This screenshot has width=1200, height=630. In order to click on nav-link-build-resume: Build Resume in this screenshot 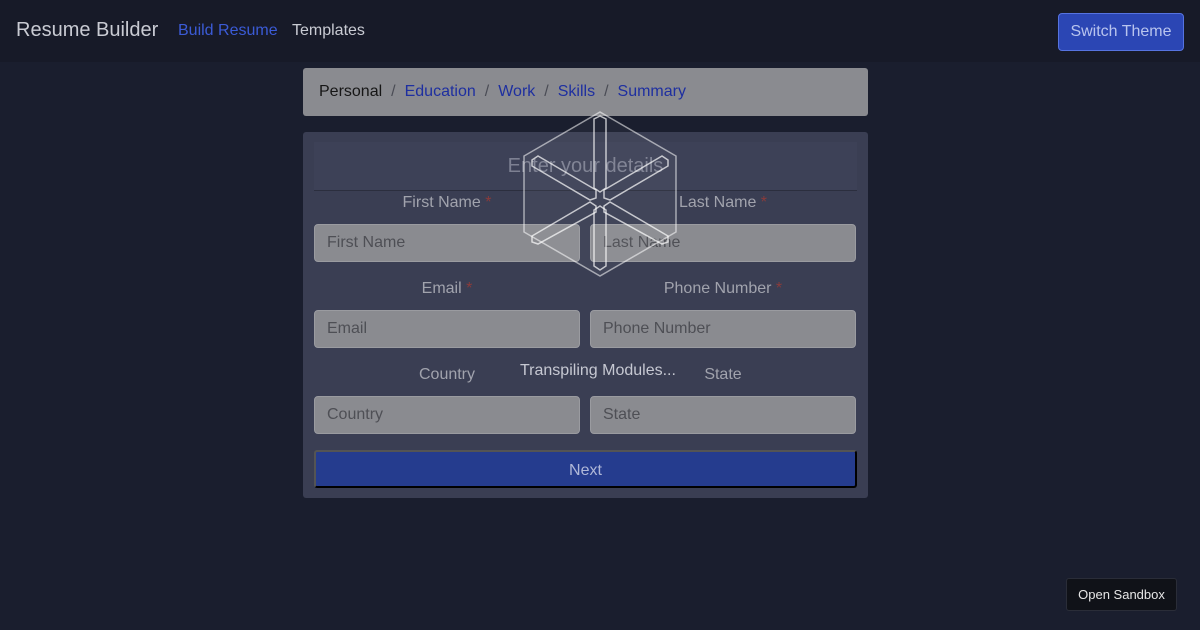, I will do `click(228, 31)`.